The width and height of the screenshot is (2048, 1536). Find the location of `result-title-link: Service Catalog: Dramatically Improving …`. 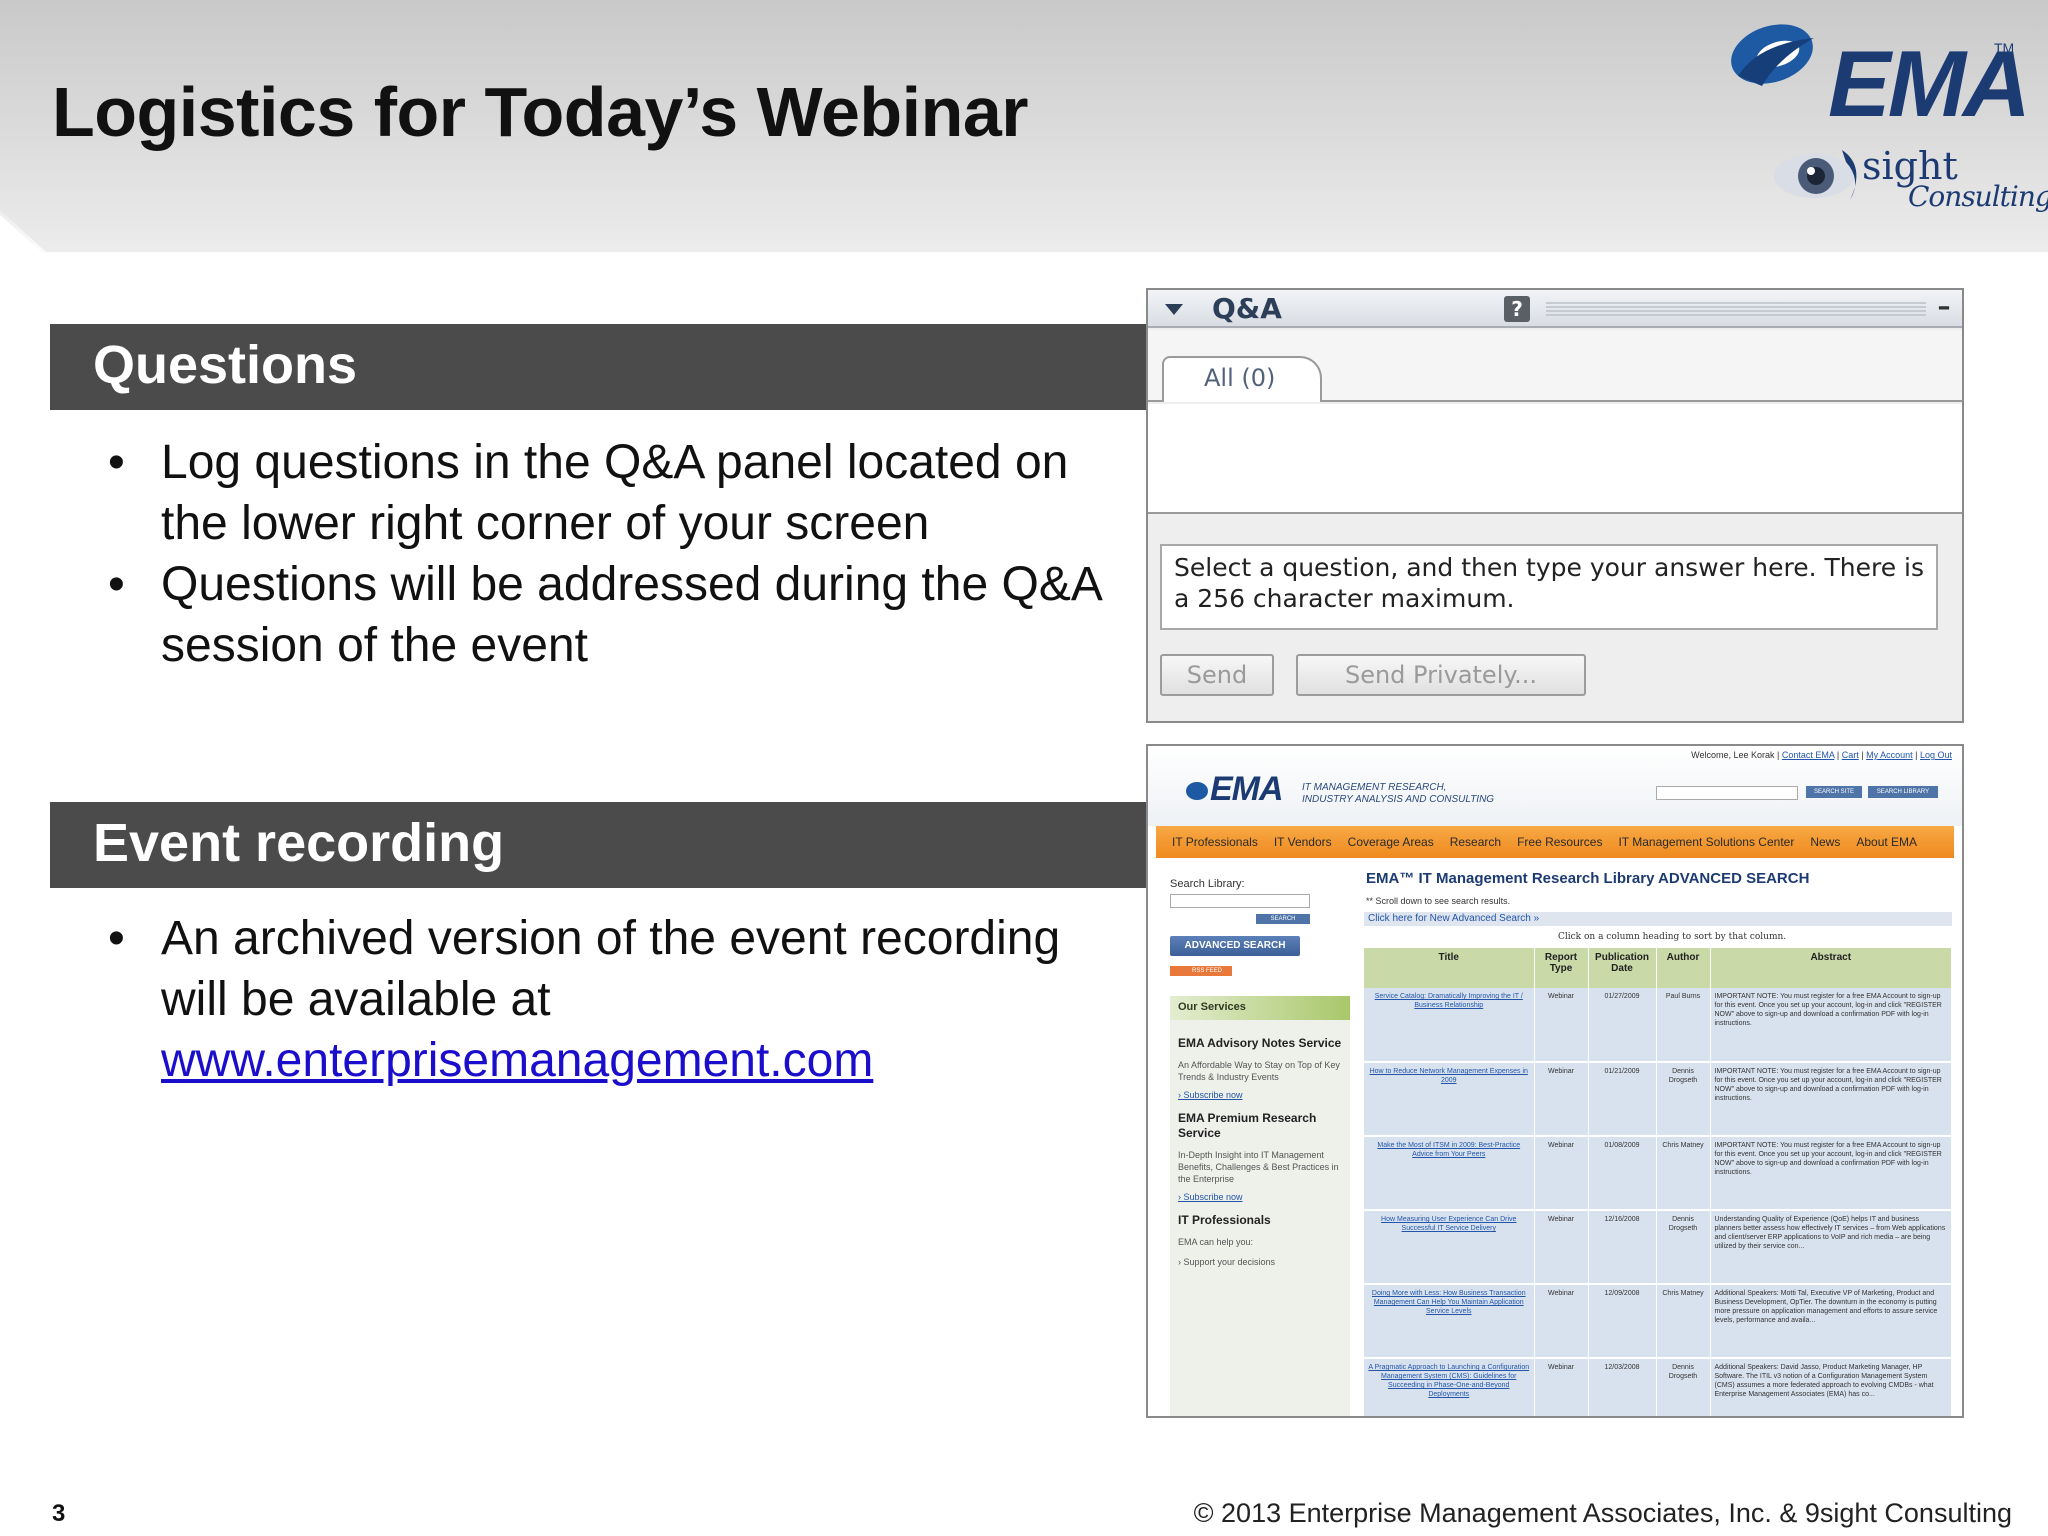

result-title-link: Service Catalog: Dramatically Improving … is located at coordinates (1449, 1025).